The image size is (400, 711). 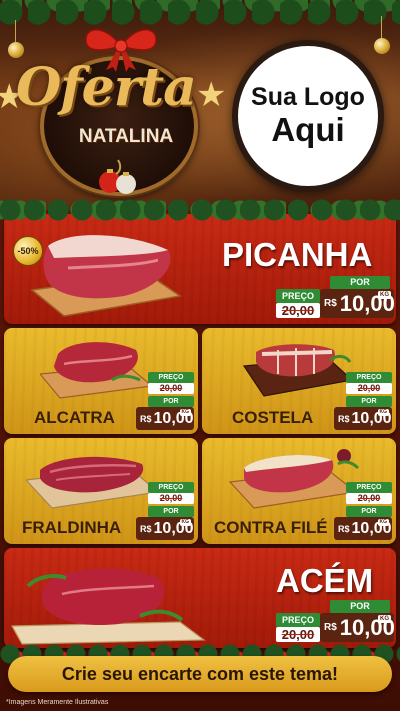 I want to click on badge-title: Oferta, so click(x=106, y=87).